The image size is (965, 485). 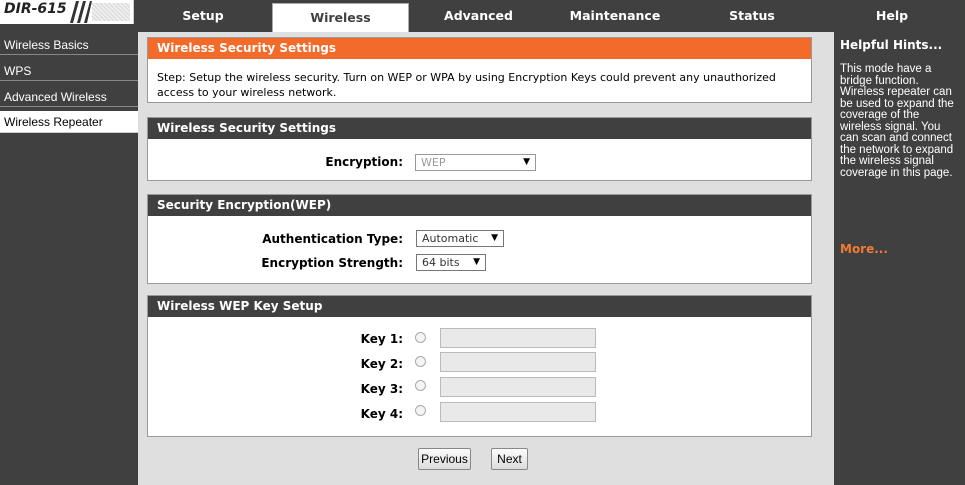 What do you see at coordinates (69, 122) in the screenshot?
I see `sidebar-item-wireless-repeater: Wireless Repeater` at bounding box center [69, 122].